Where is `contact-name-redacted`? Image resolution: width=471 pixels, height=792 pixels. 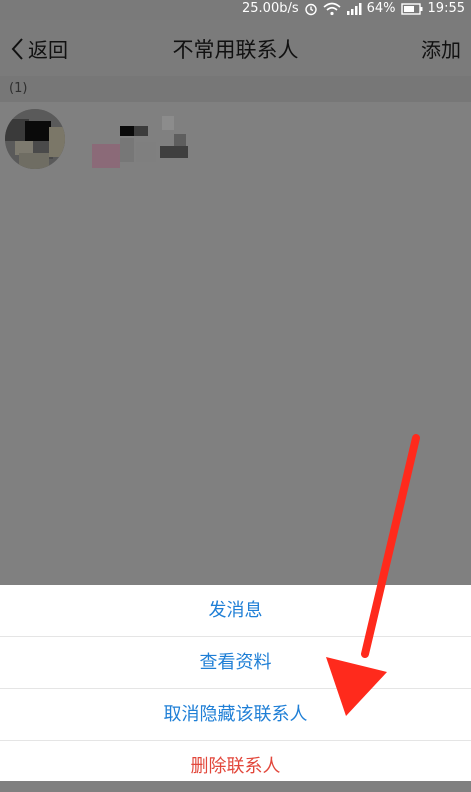
contact-name-redacted is located at coordinates (142, 142).